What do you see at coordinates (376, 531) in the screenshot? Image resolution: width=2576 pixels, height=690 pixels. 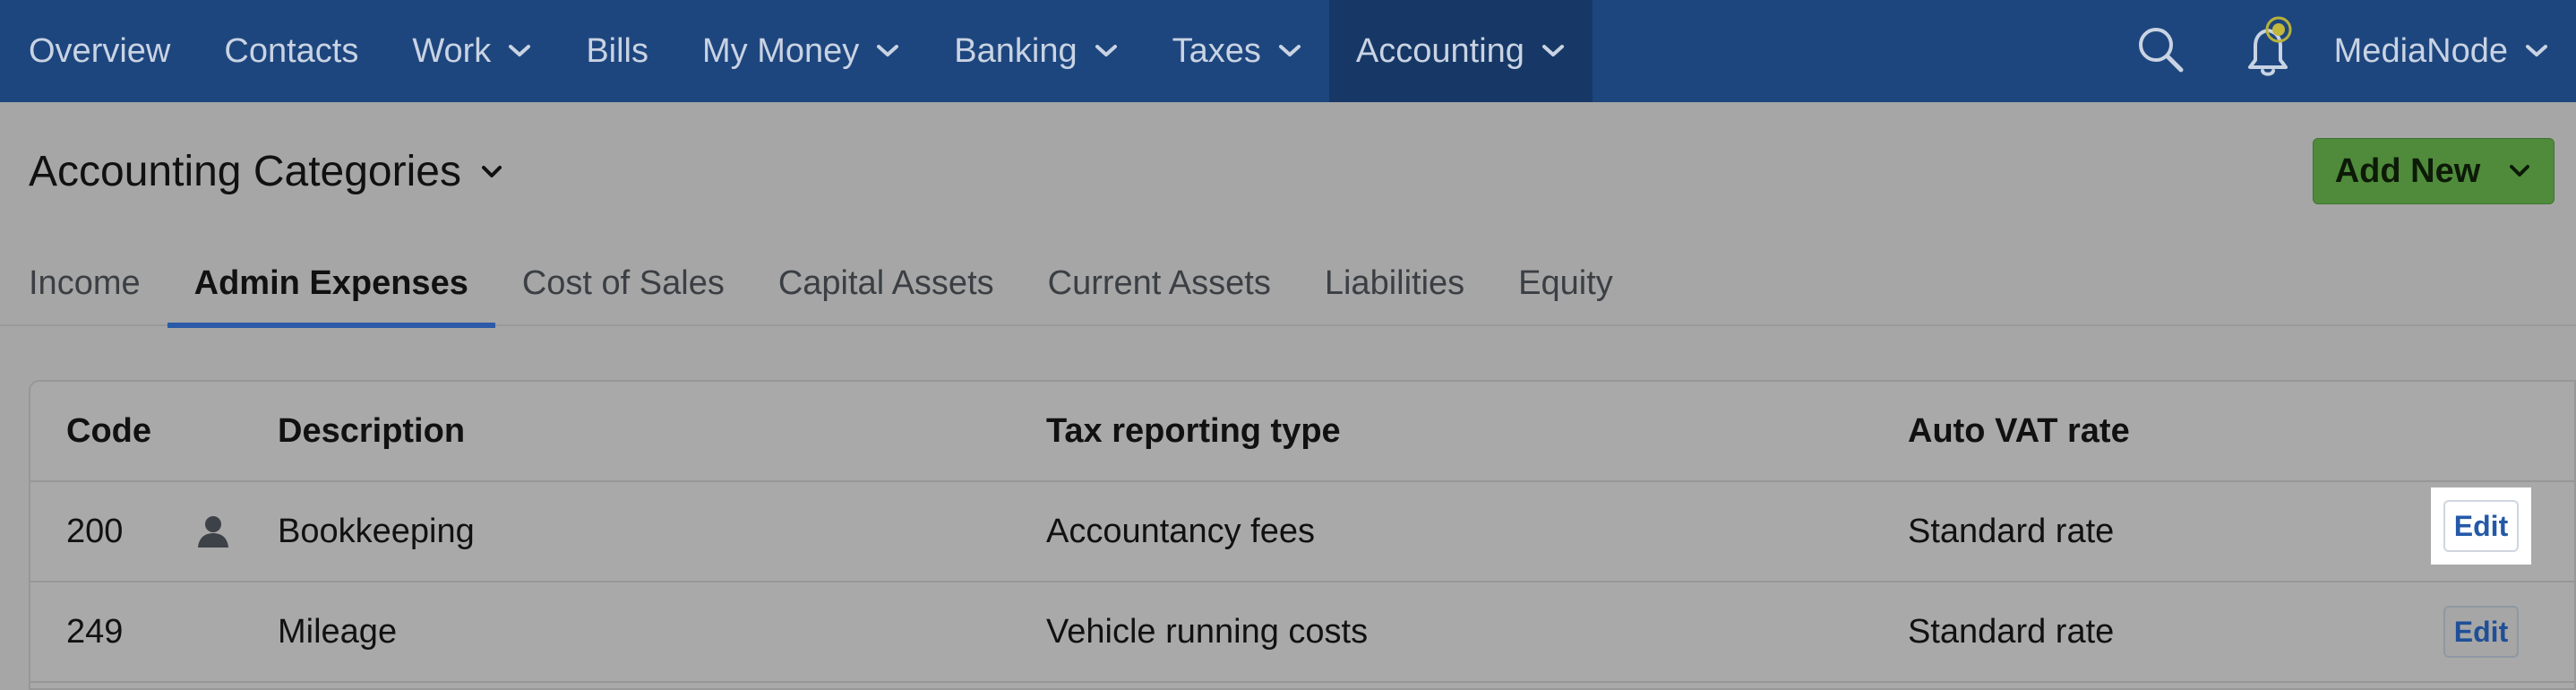 I see `row-description: Bookkeeping` at bounding box center [376, 531].